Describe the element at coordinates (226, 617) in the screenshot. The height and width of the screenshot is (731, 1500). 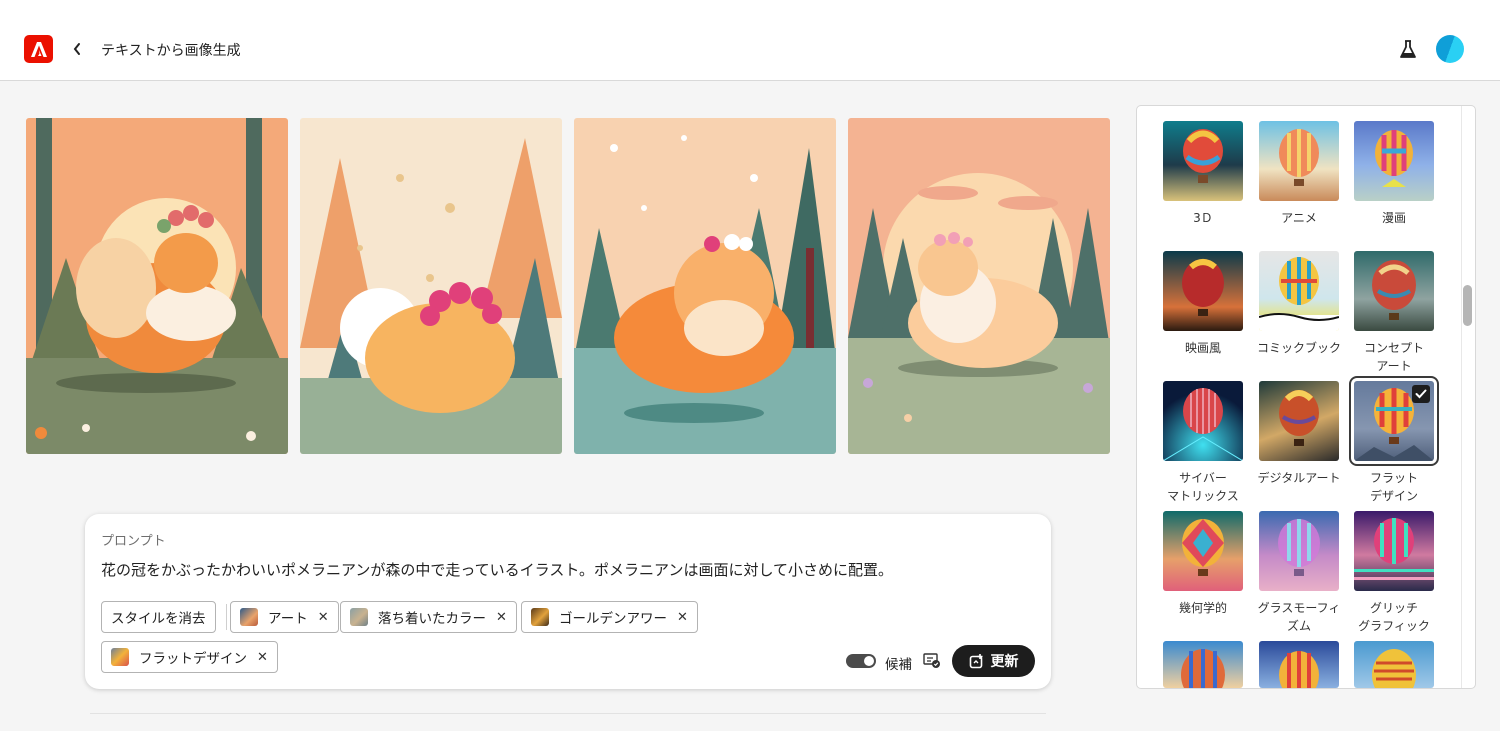
I see `chip-divider` at that location.